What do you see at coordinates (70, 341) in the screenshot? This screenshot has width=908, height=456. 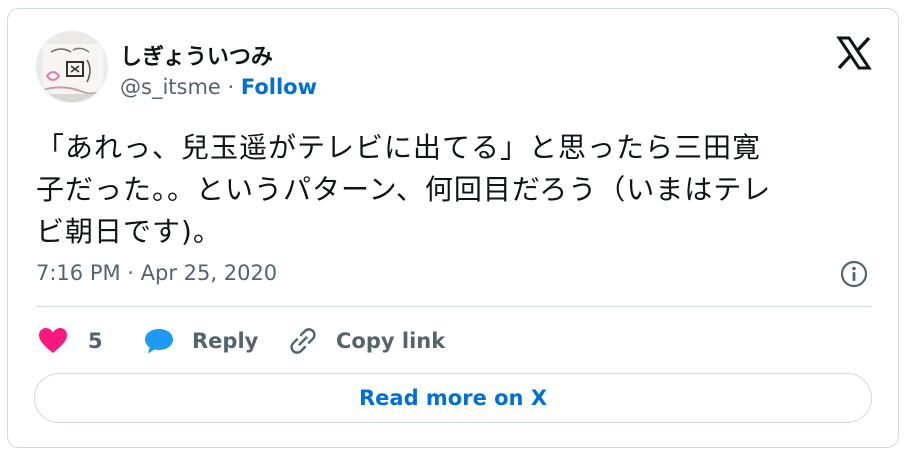 I see `like-button: 5` at bounding box center [70, 341].